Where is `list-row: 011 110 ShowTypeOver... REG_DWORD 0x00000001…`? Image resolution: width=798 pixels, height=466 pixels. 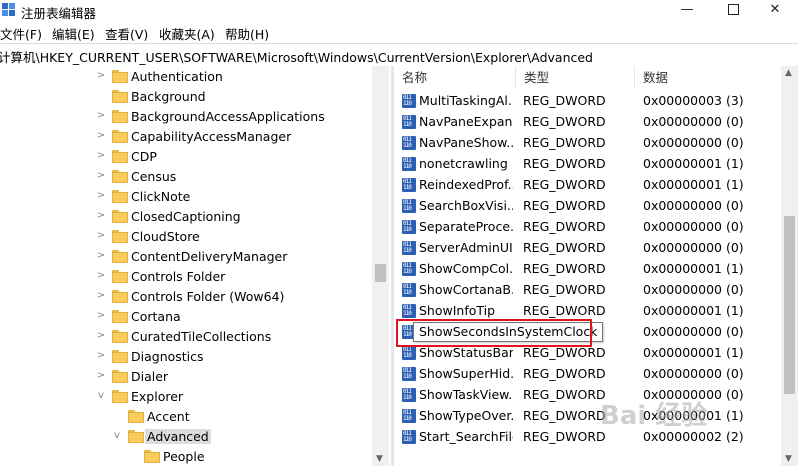
list-row: 011 110 ShowTypeOver... REG_DWORD 0x00000001… is located at coordinates (594, 416).